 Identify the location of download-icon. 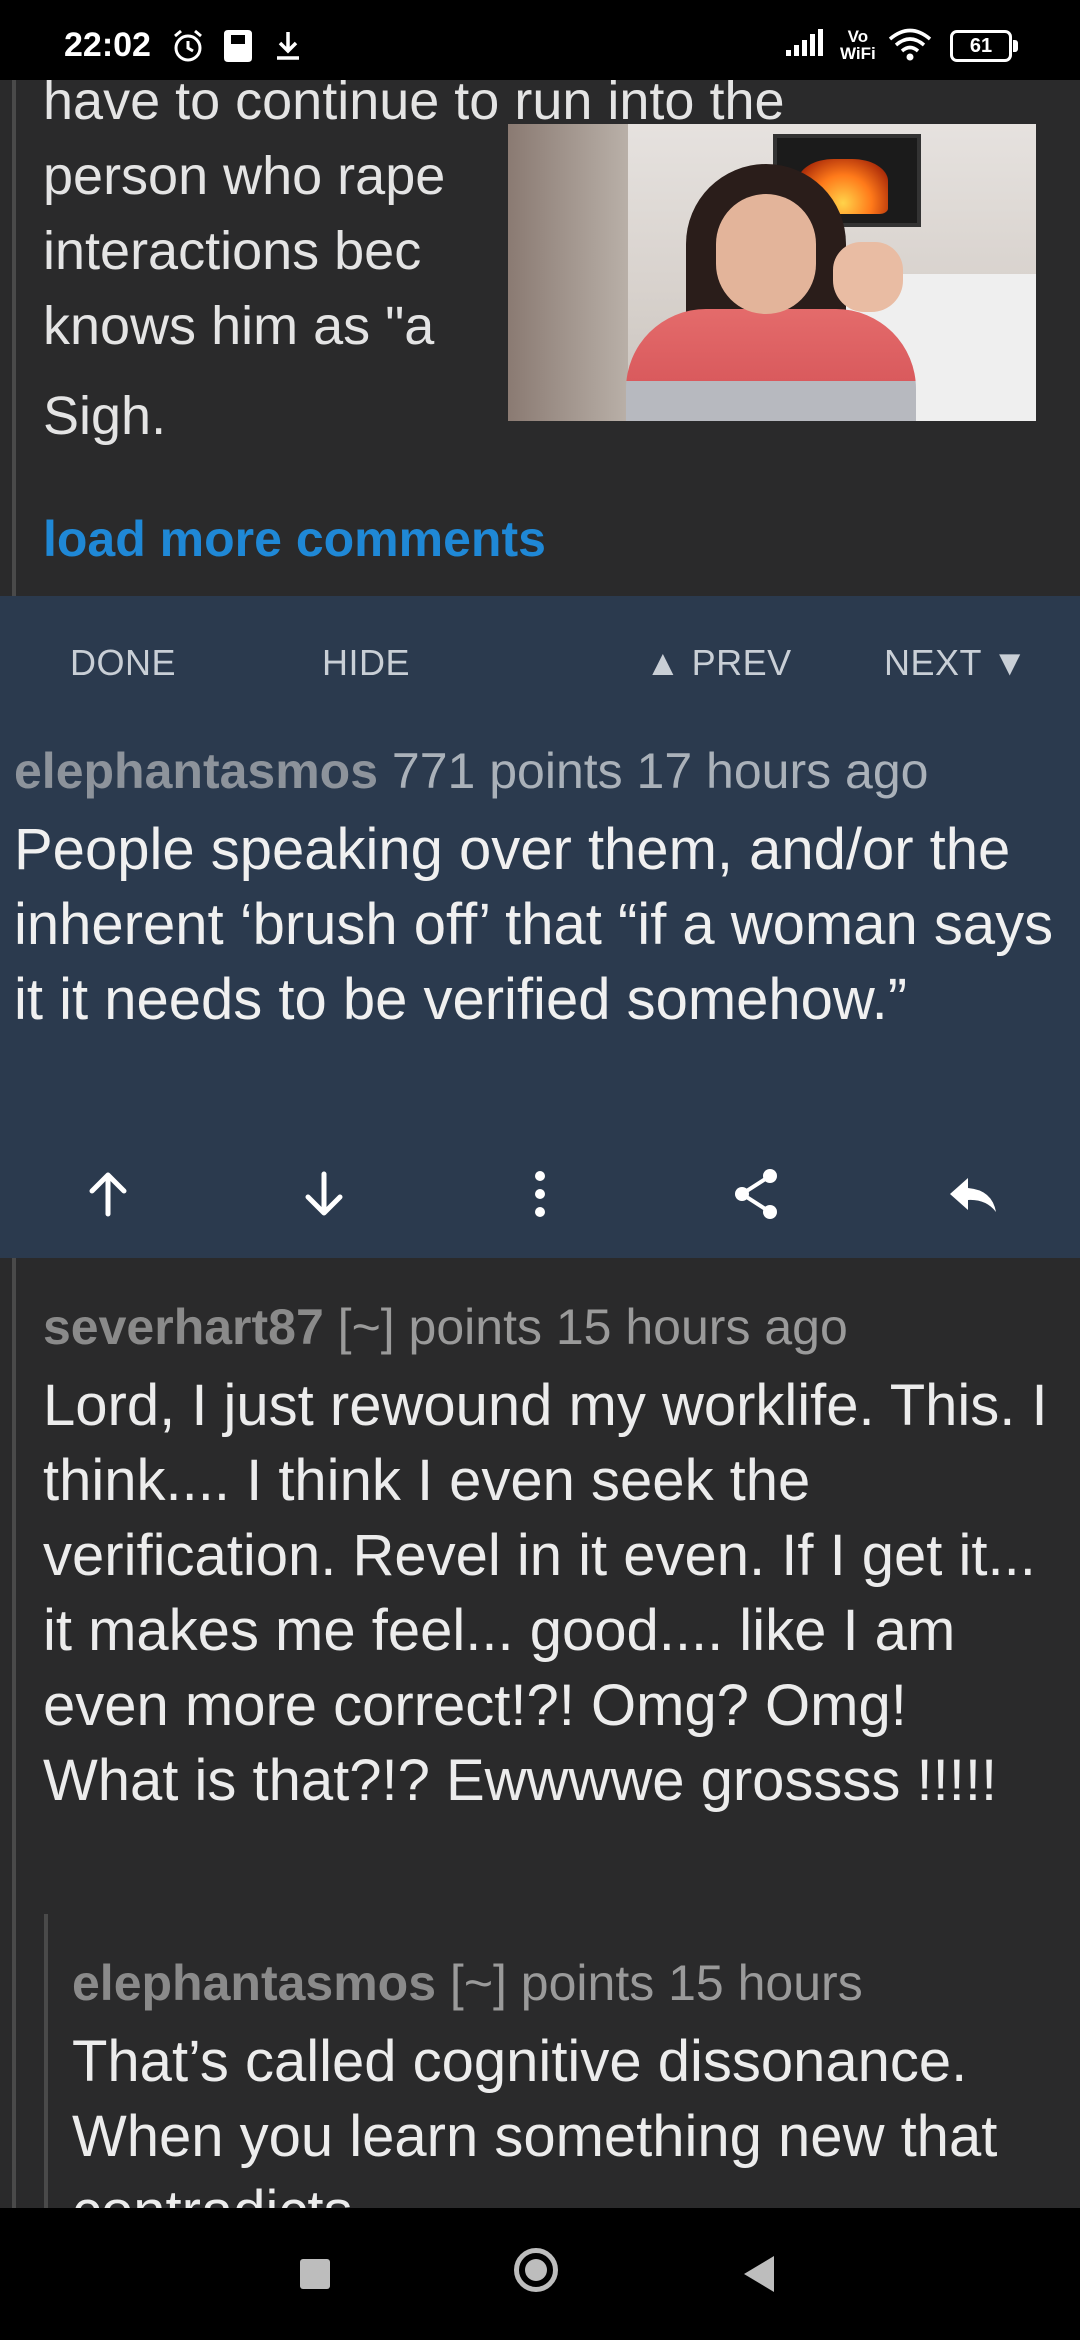
(288, 46).